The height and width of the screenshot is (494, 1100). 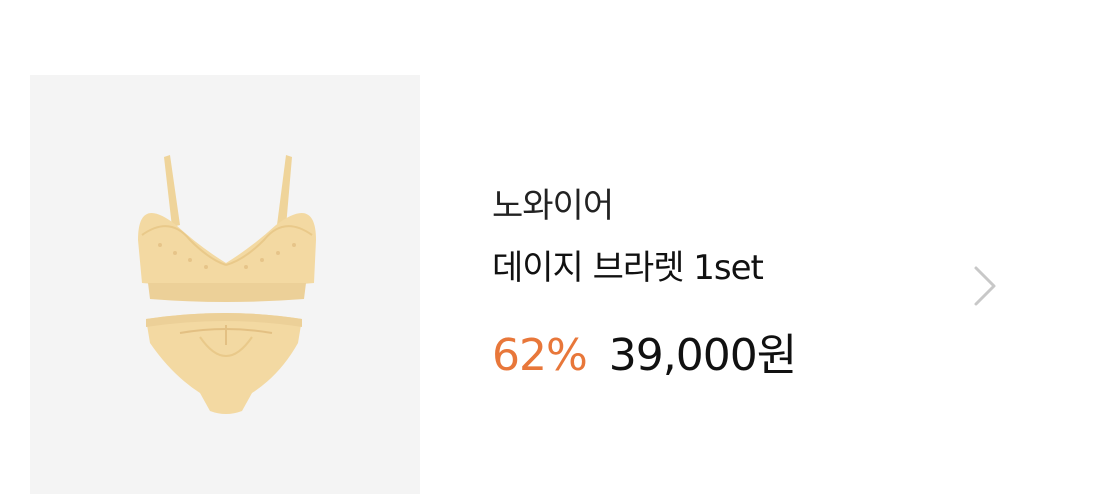 I want to click on product-name: 데이지 브라렛 1set, so click(x=628, y=268).